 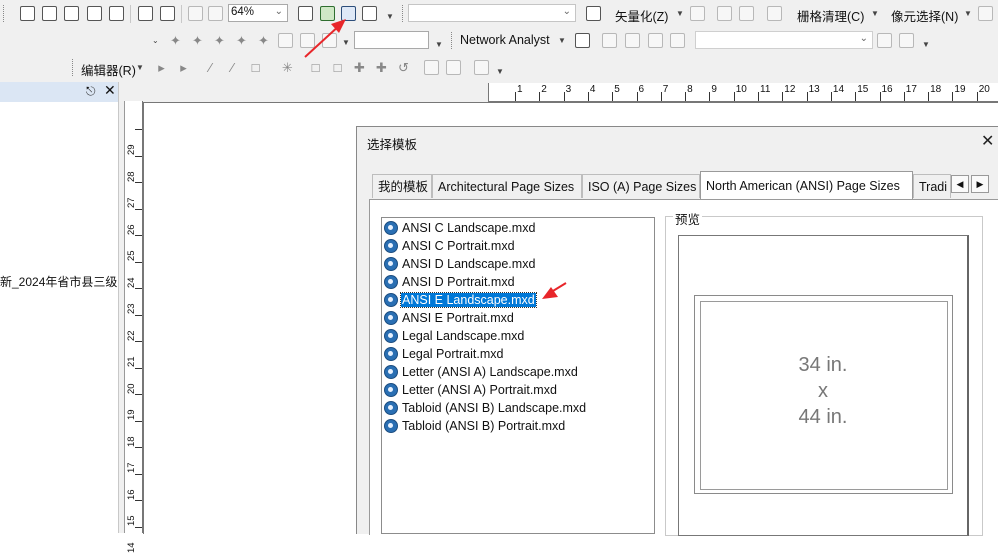 What do you see at coordinates (435, 159) in the screenshot?
I see `annotation-arrows` at bounding box center [435, 159].